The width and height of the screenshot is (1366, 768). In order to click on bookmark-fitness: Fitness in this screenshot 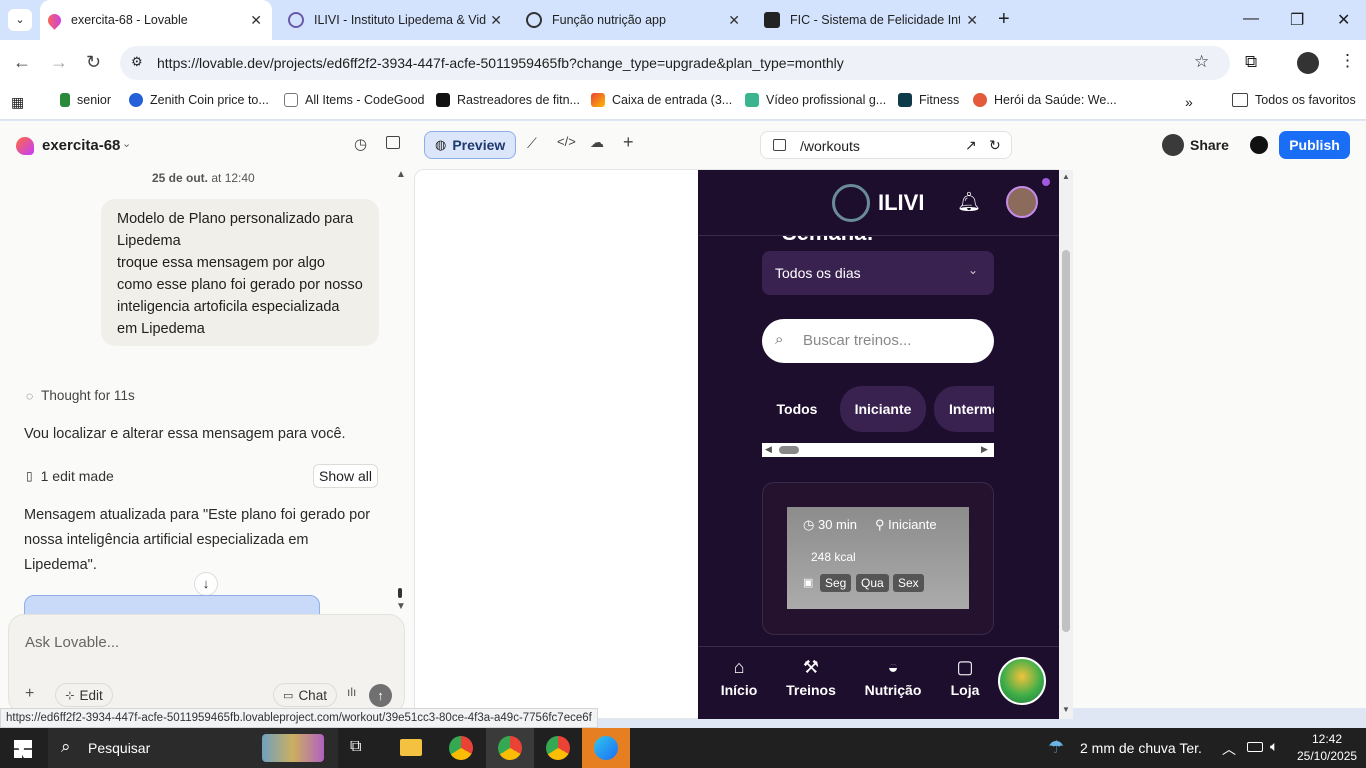, I will do `click(928, 100)`.